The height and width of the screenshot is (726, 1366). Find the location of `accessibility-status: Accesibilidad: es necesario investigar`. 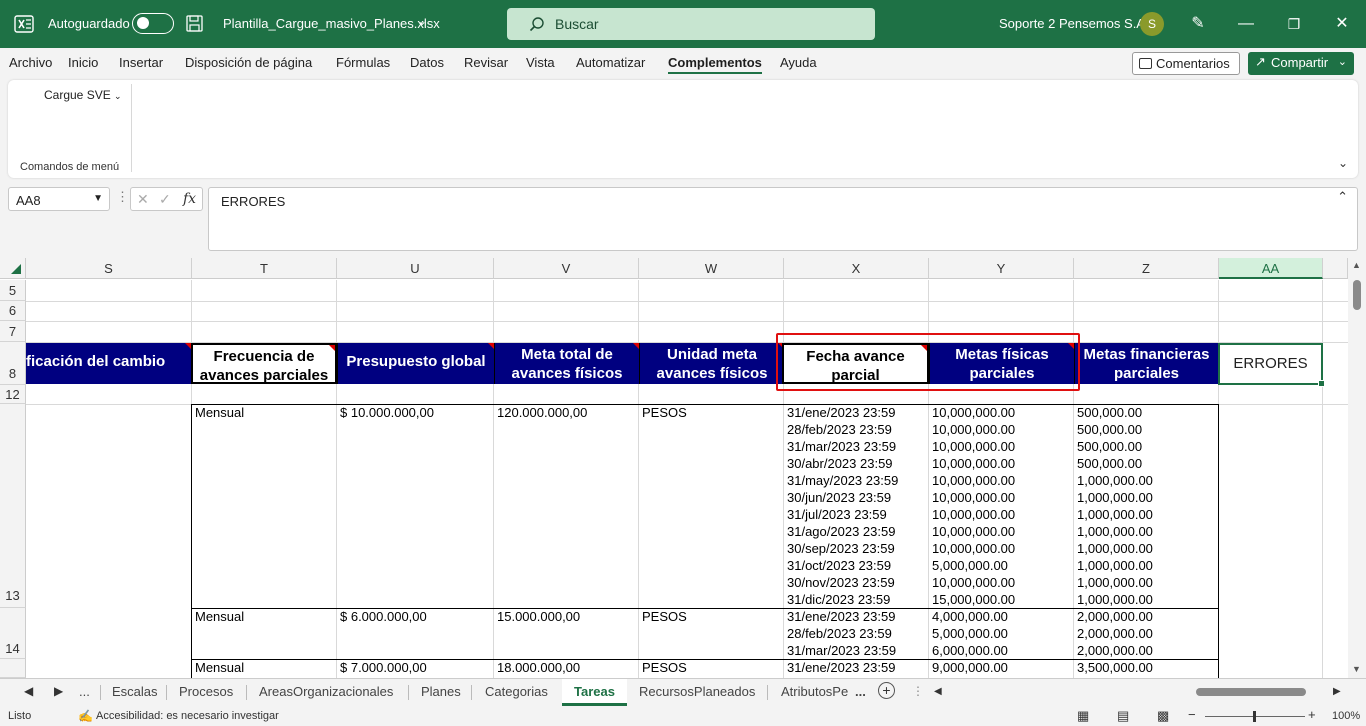

accessibility-status: Accesibilidad: es necesario investigar is located at coordinates (187, 716).